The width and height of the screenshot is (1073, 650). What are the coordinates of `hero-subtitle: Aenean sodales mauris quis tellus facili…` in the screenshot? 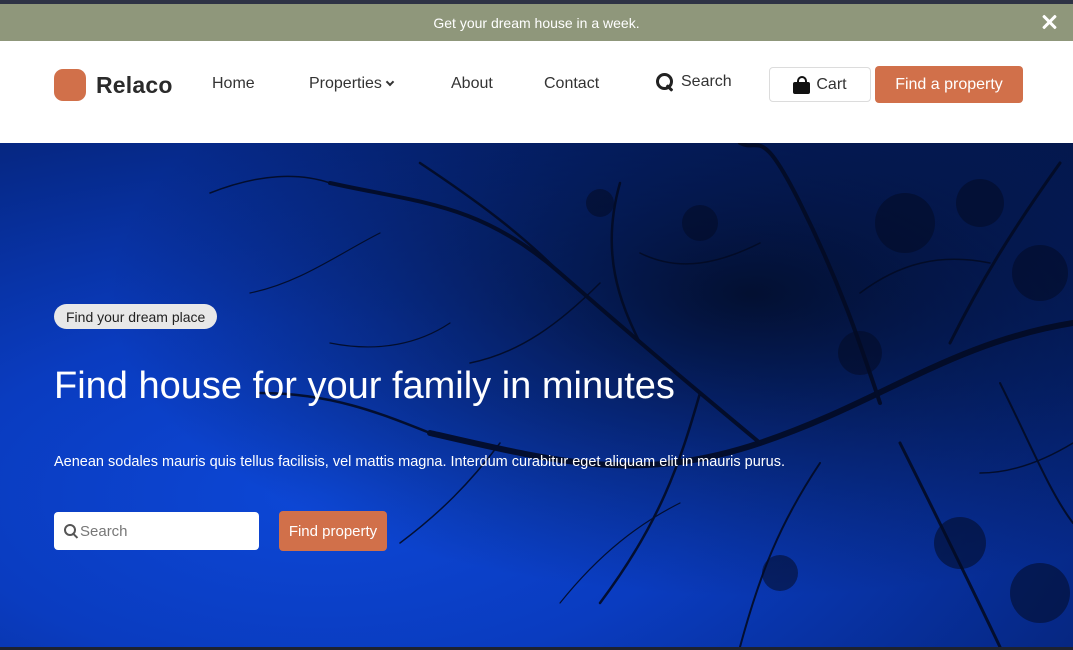 It's located at (419, 462).